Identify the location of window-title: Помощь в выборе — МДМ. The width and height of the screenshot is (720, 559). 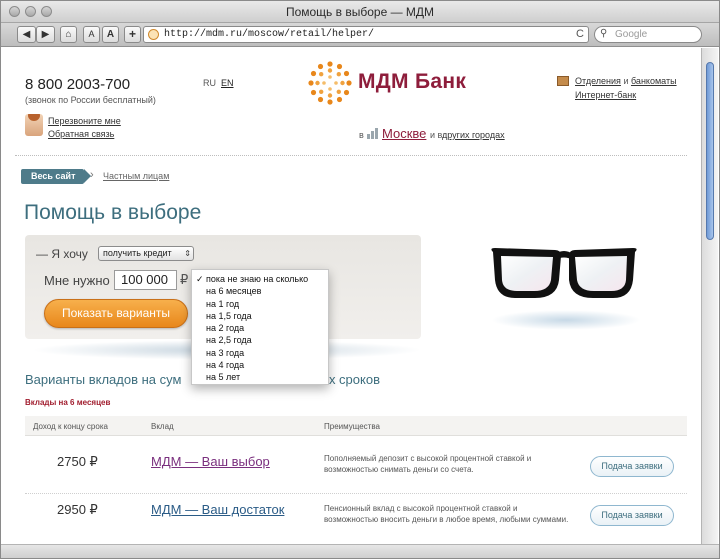
(360, 12).